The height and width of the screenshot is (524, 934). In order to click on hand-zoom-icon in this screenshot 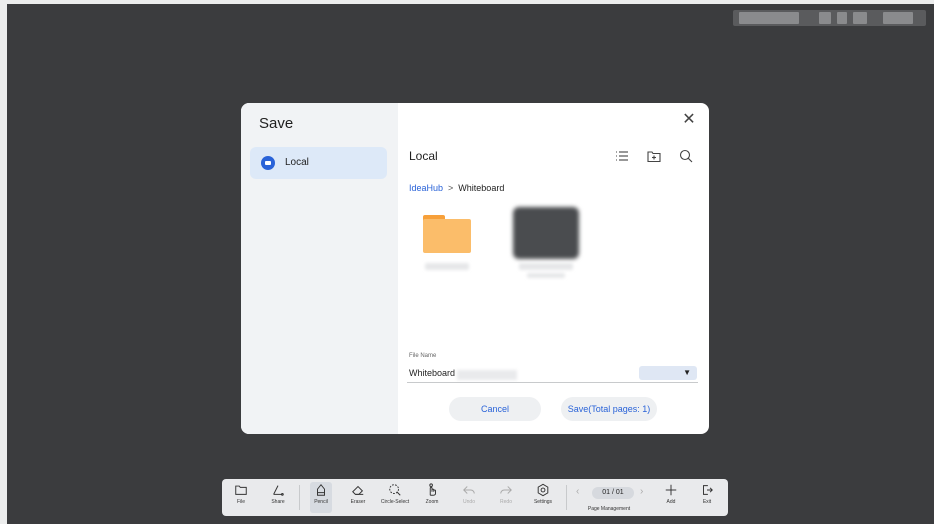, I will do `click(432, 489)`.